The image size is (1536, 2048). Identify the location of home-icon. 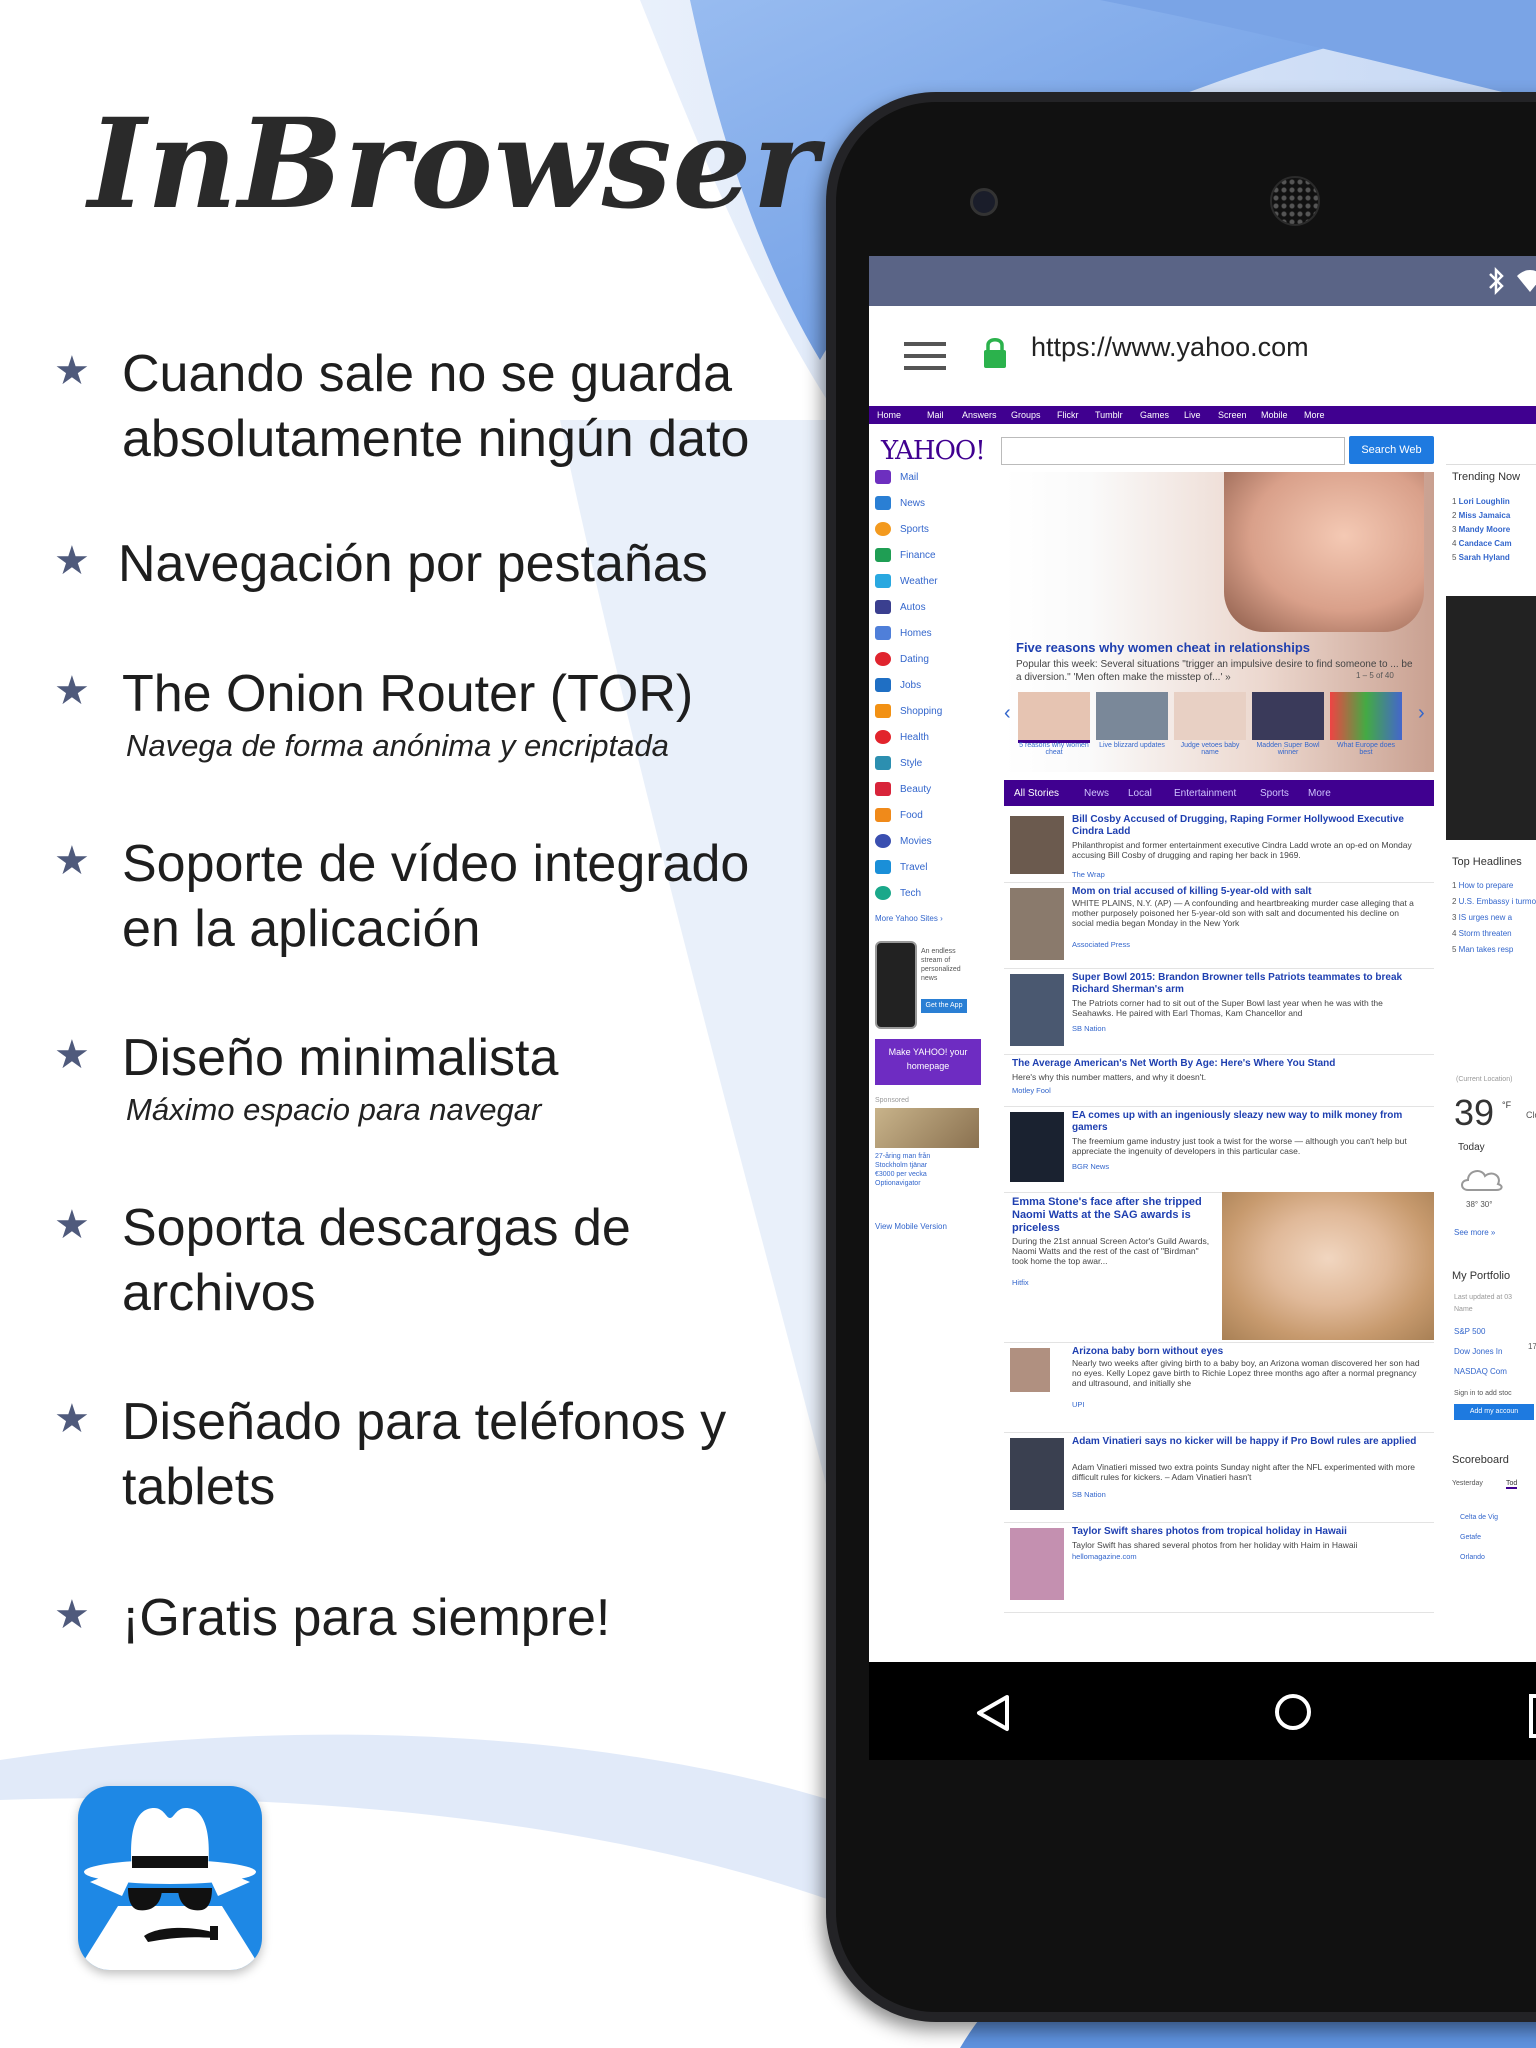
(1293, 1712).